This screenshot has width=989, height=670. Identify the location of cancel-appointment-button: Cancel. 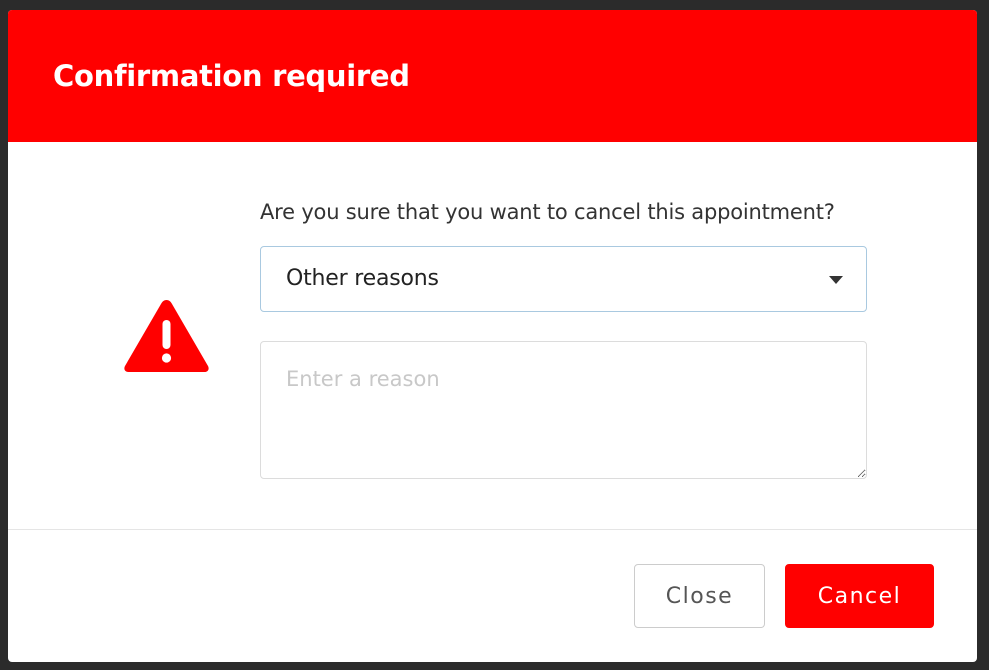
(859, 596).